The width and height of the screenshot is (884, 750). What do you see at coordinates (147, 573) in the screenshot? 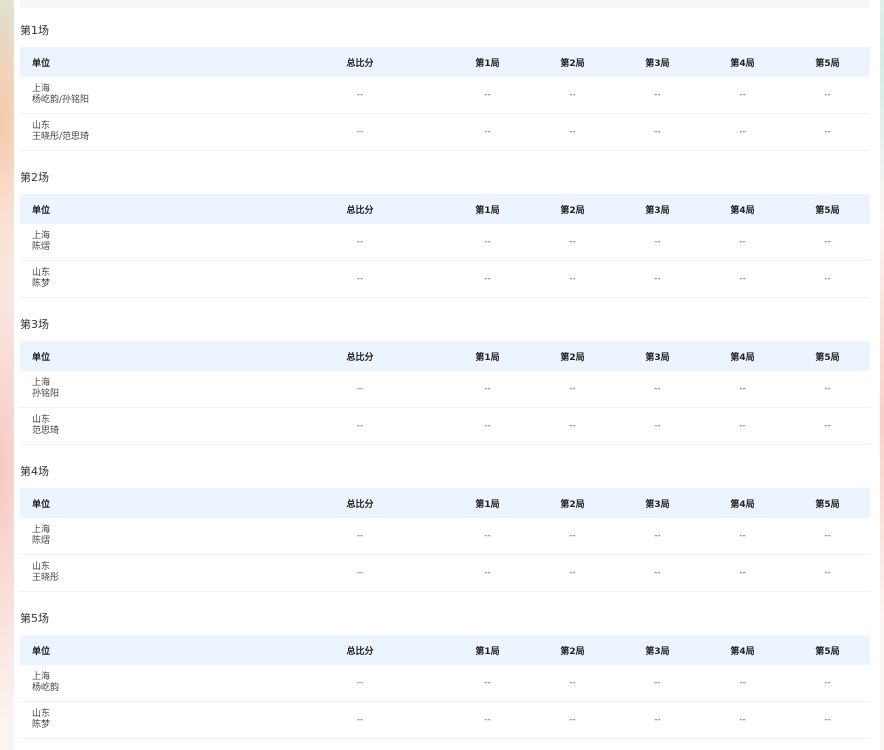
I see `unit-cell: 山东 王晓彤` at bounding box center [147, 573].